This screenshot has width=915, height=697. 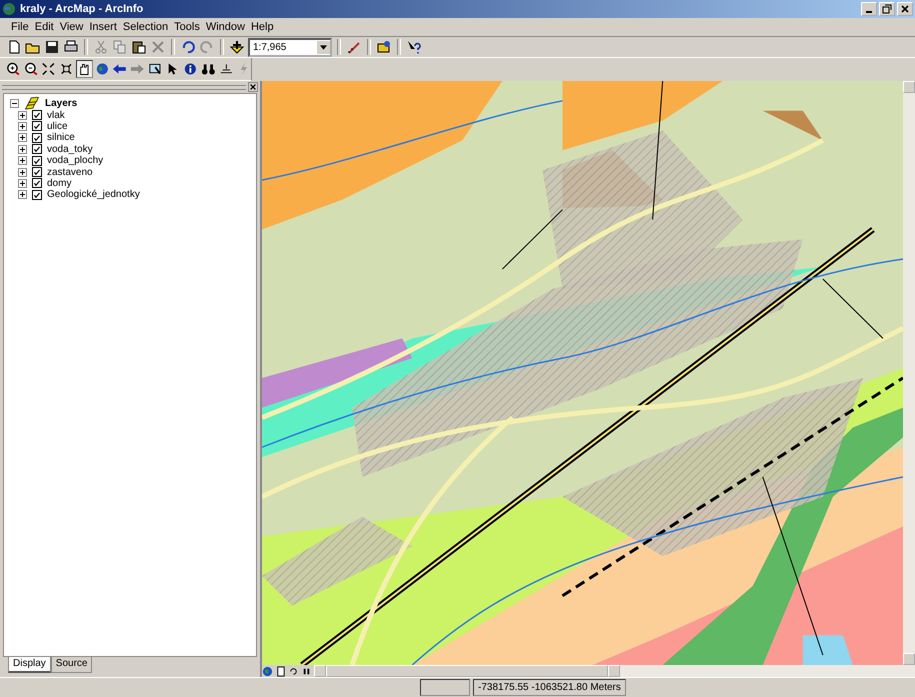 I want to click on minimize-button, so click(x=869, y=9).